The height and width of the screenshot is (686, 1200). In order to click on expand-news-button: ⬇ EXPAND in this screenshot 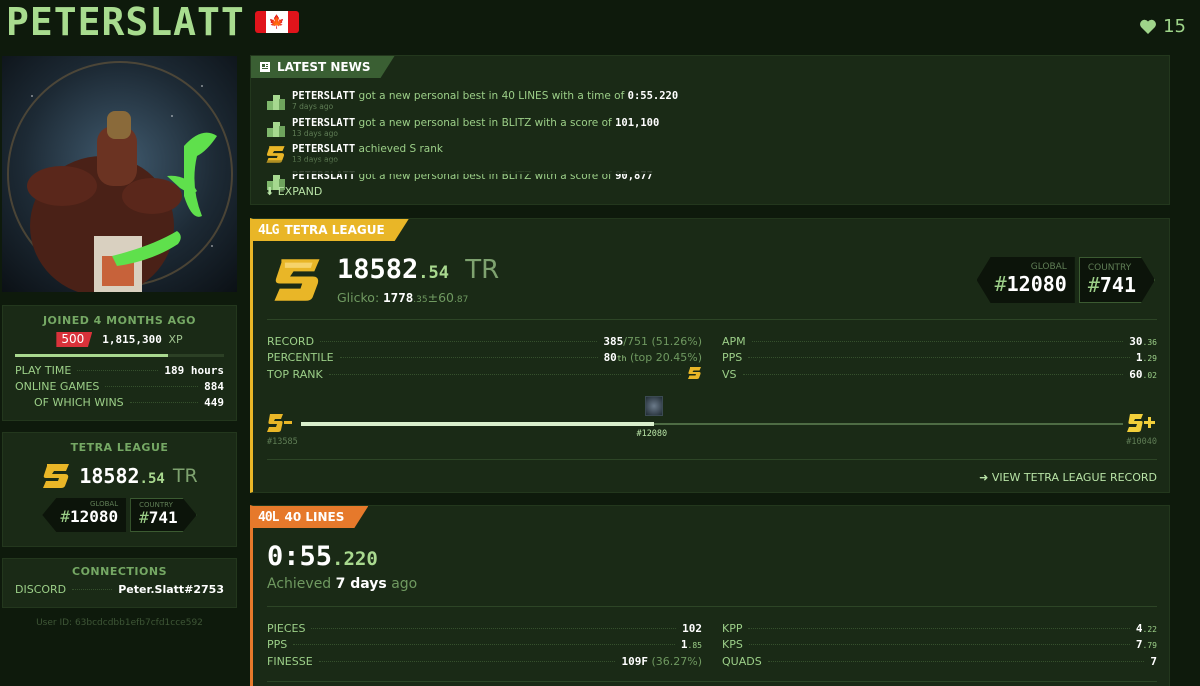, I will do `click(293, 191)`.